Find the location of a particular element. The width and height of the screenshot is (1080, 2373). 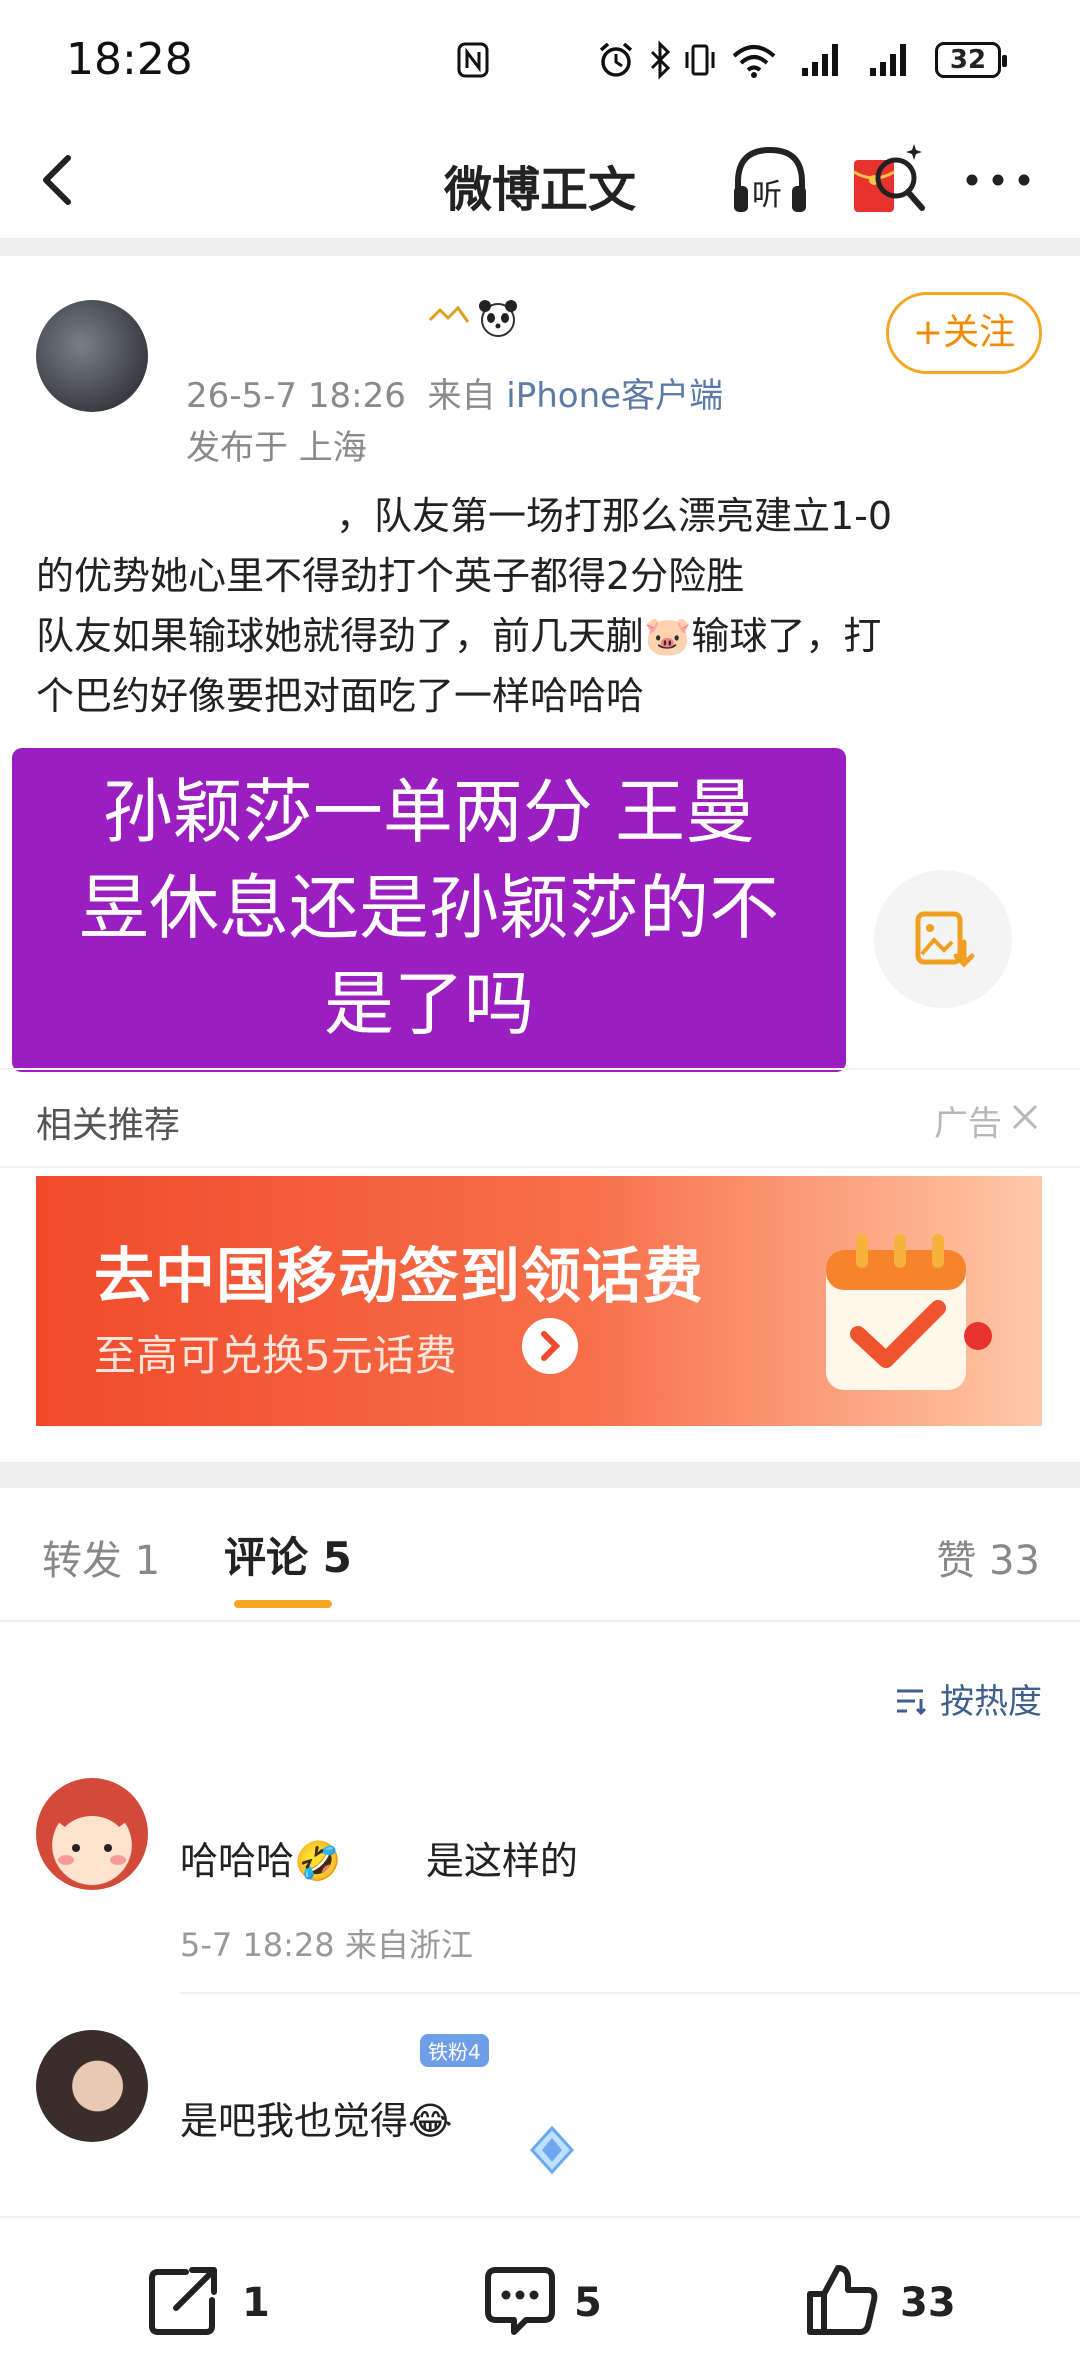

vibrate-icon is located at coordinates (700, 60).